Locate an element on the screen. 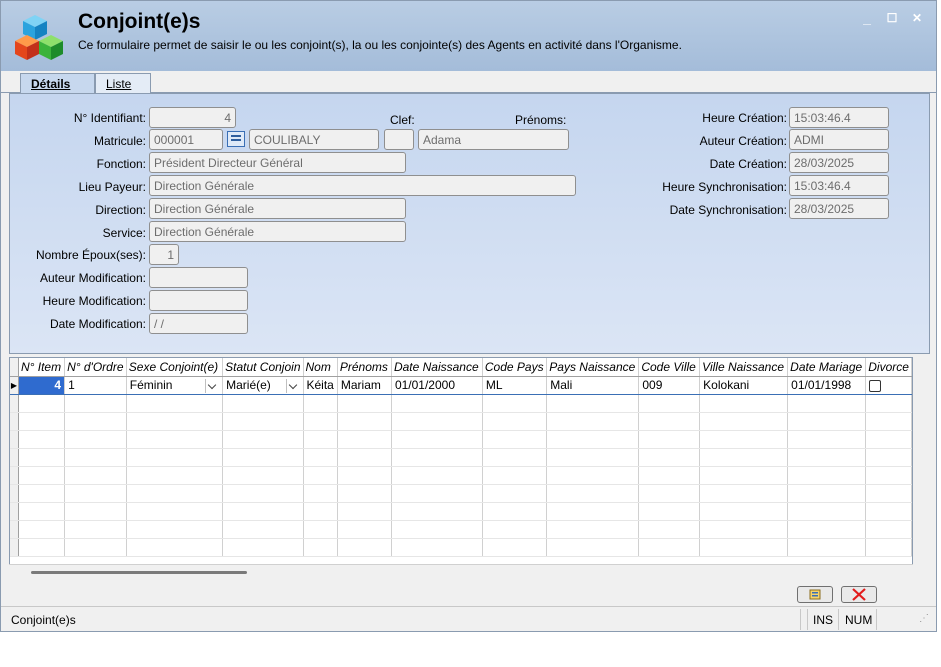 The image size is (941, 667). col-header: Prénoms is located at coordinates (364, 367).